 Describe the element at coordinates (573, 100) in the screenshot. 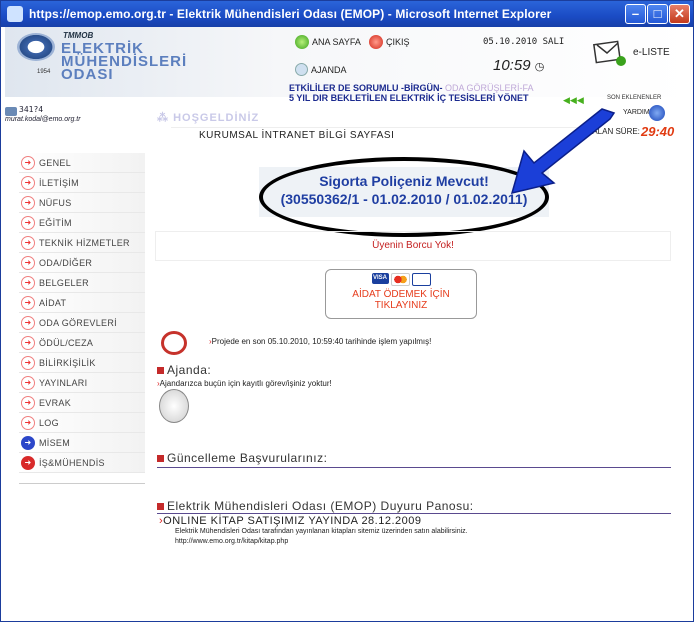

I see `green-arrows-icon: ◀◀◀` at that location.